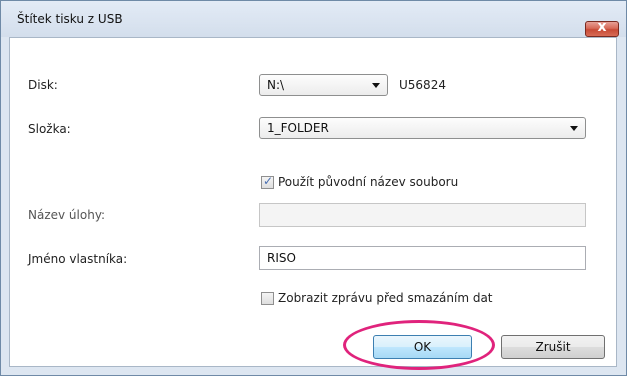  I want to click on owner-value: RISO, so click(281, 258).